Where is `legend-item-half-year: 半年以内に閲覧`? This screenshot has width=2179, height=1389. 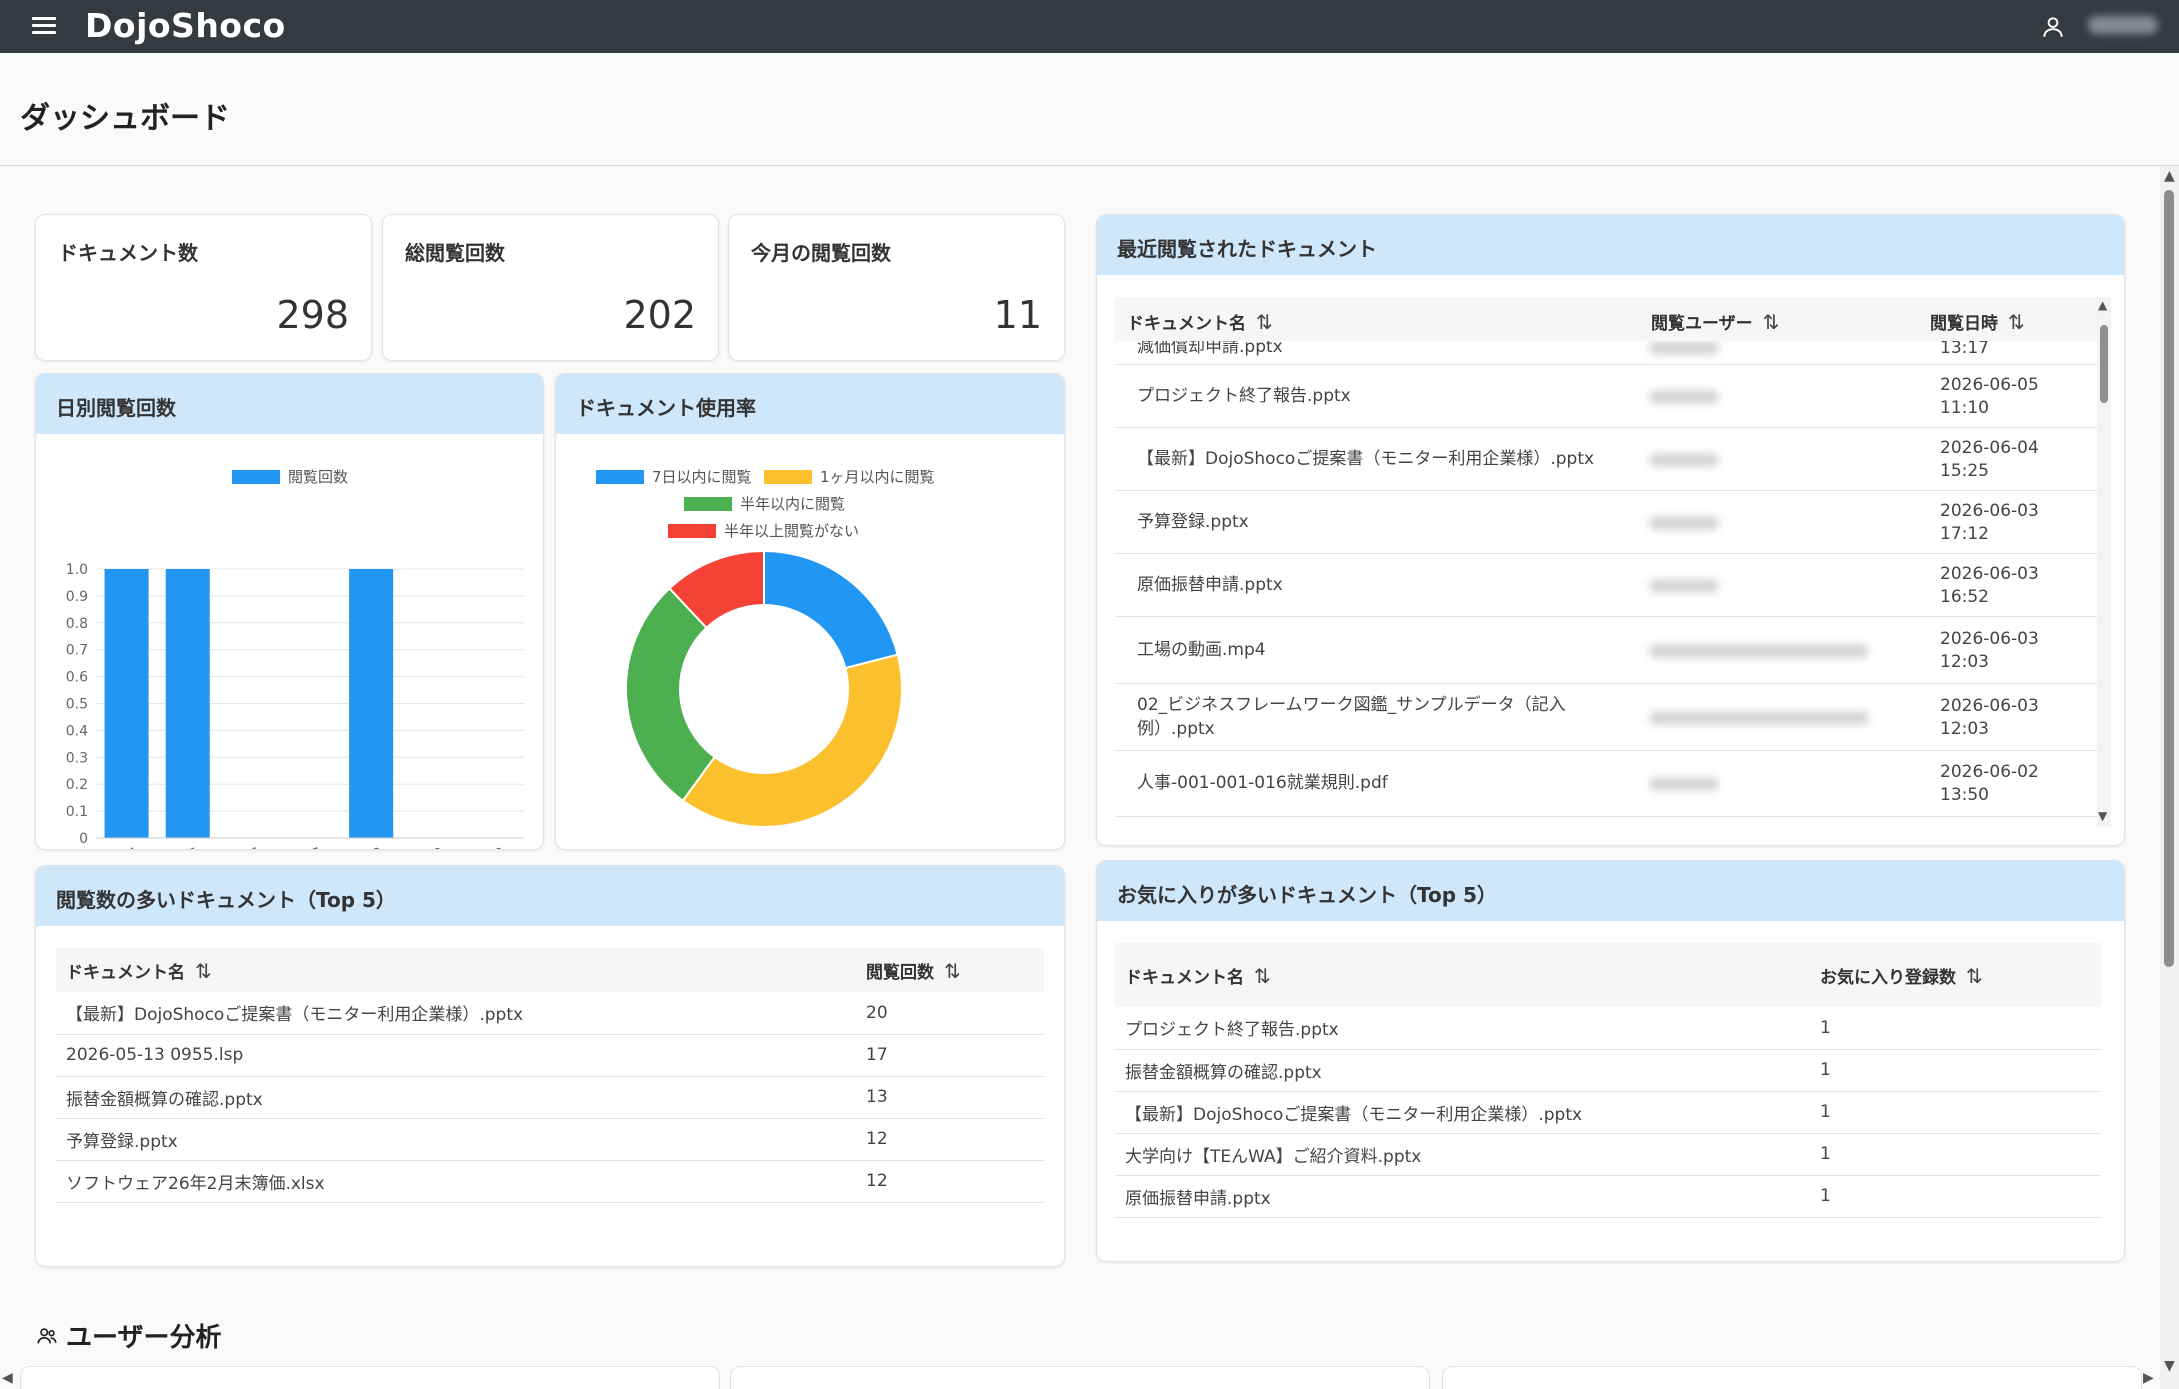 legend-item-half-year: 半年以内に閲覧 is located at coordinates (764, 503).